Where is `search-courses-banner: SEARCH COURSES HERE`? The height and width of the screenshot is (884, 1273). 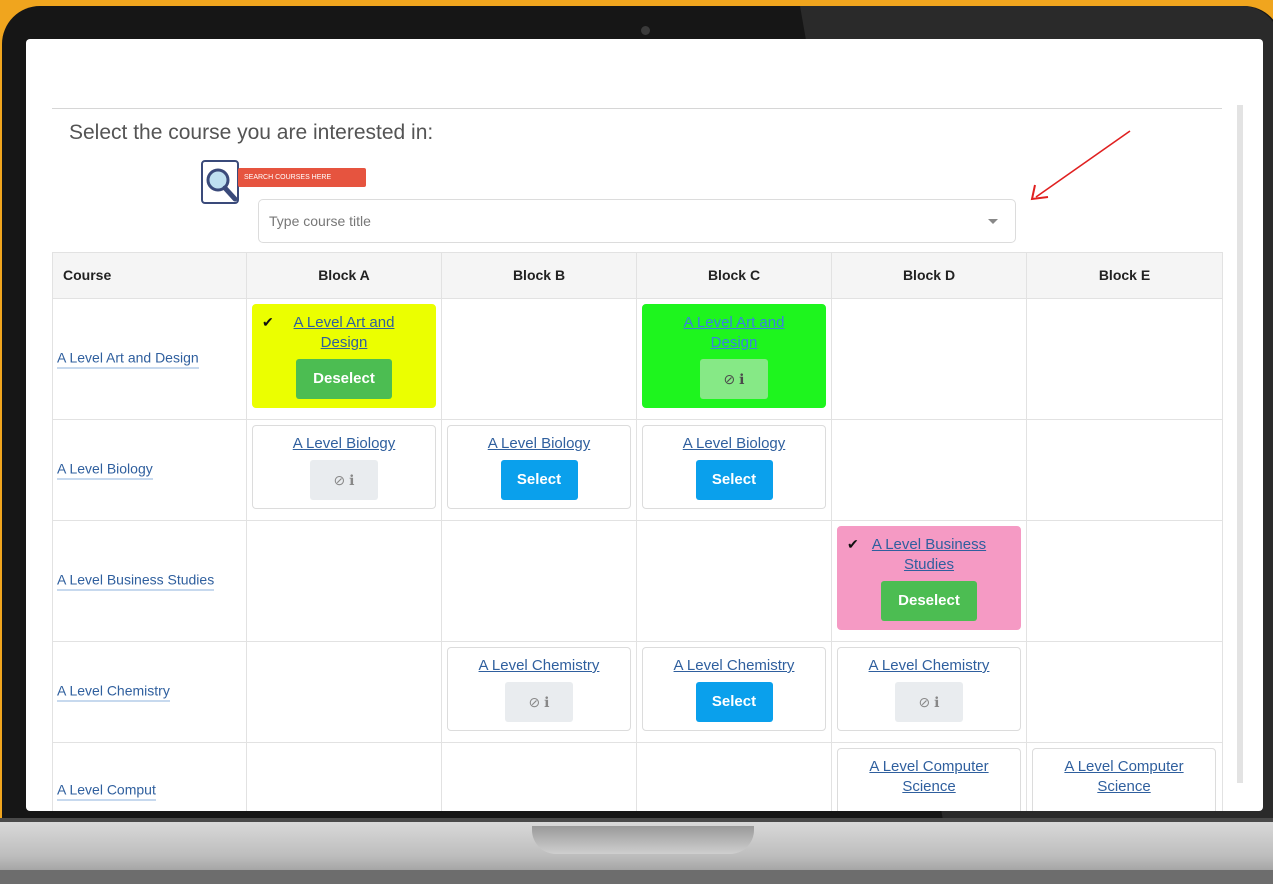
search-courses-banner: SEARCH COURSES HERE is located at coordinates (302, 177).